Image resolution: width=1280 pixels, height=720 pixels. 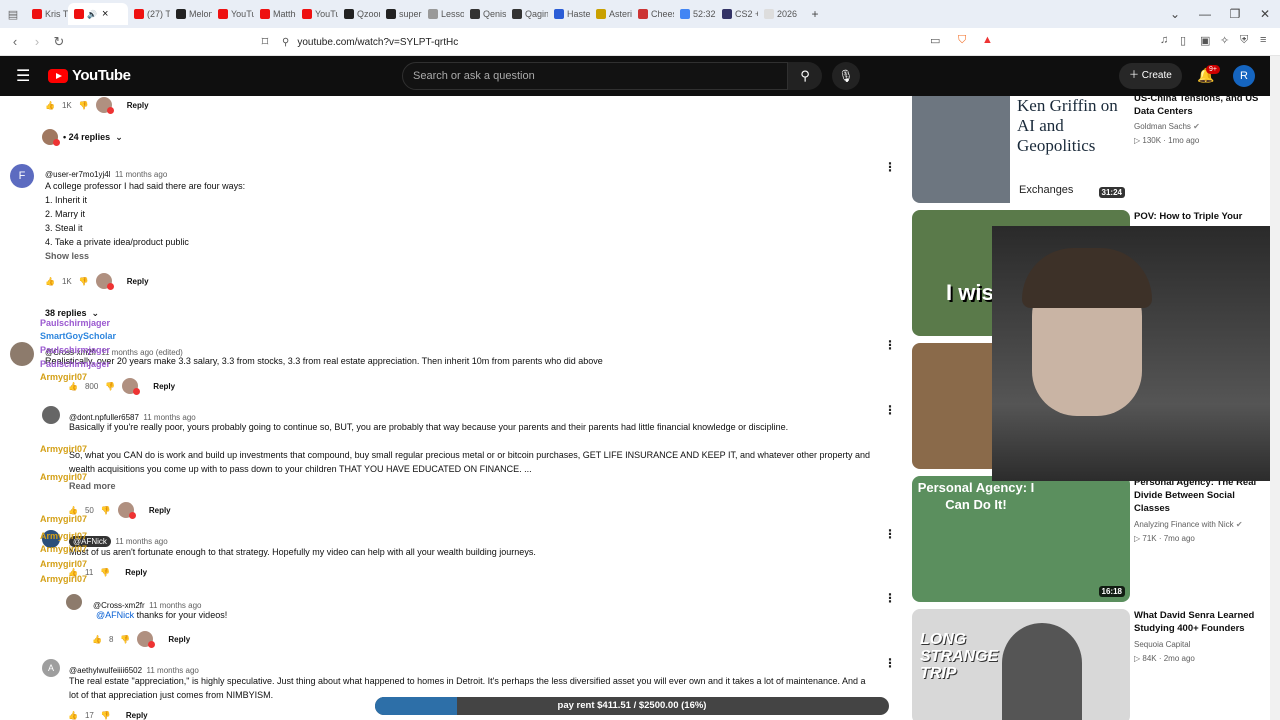 What do you see at coordinates (1167, 126) in the screenshot?
I see `video-channel: Goldman Sachs ✔` at bounding box center [1167, 126].